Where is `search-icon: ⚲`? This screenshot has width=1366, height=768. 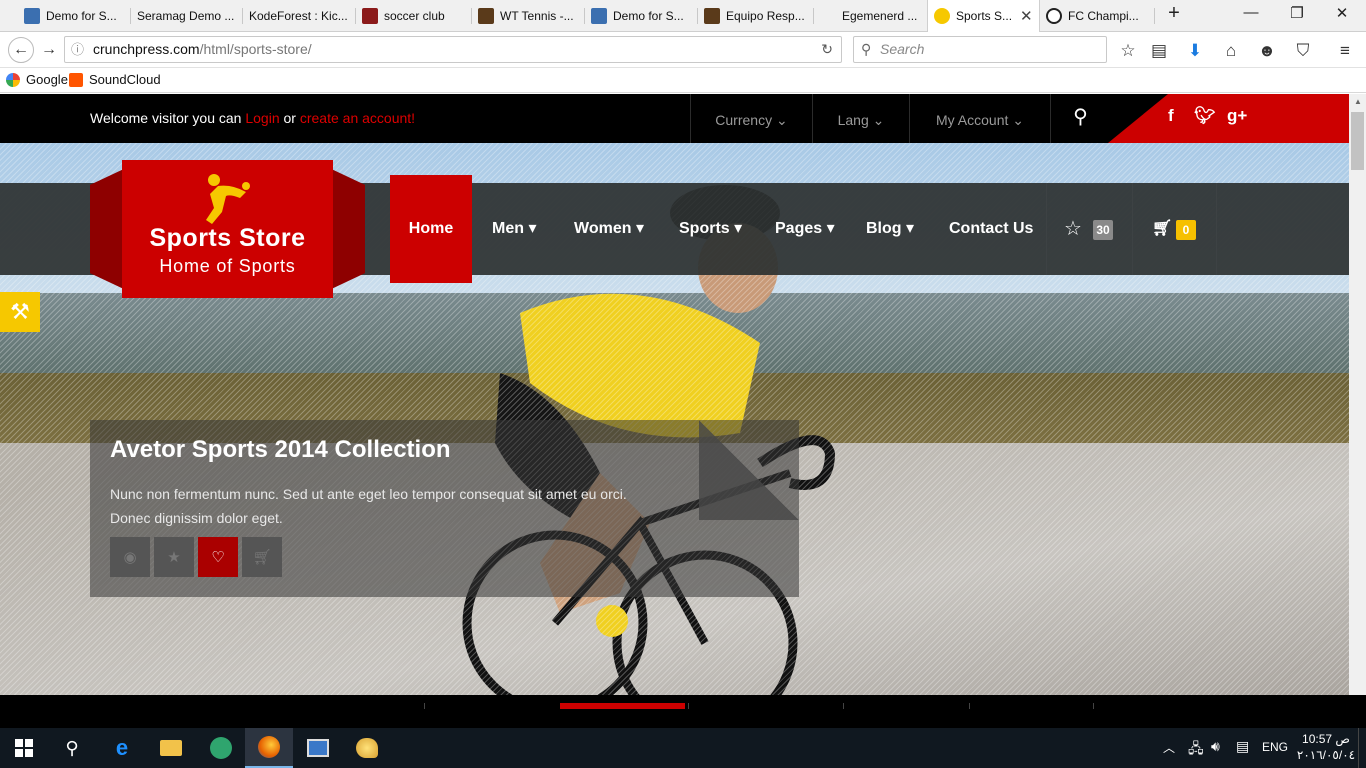 search-icon: ⚲ is located at coordinates (72, 747).